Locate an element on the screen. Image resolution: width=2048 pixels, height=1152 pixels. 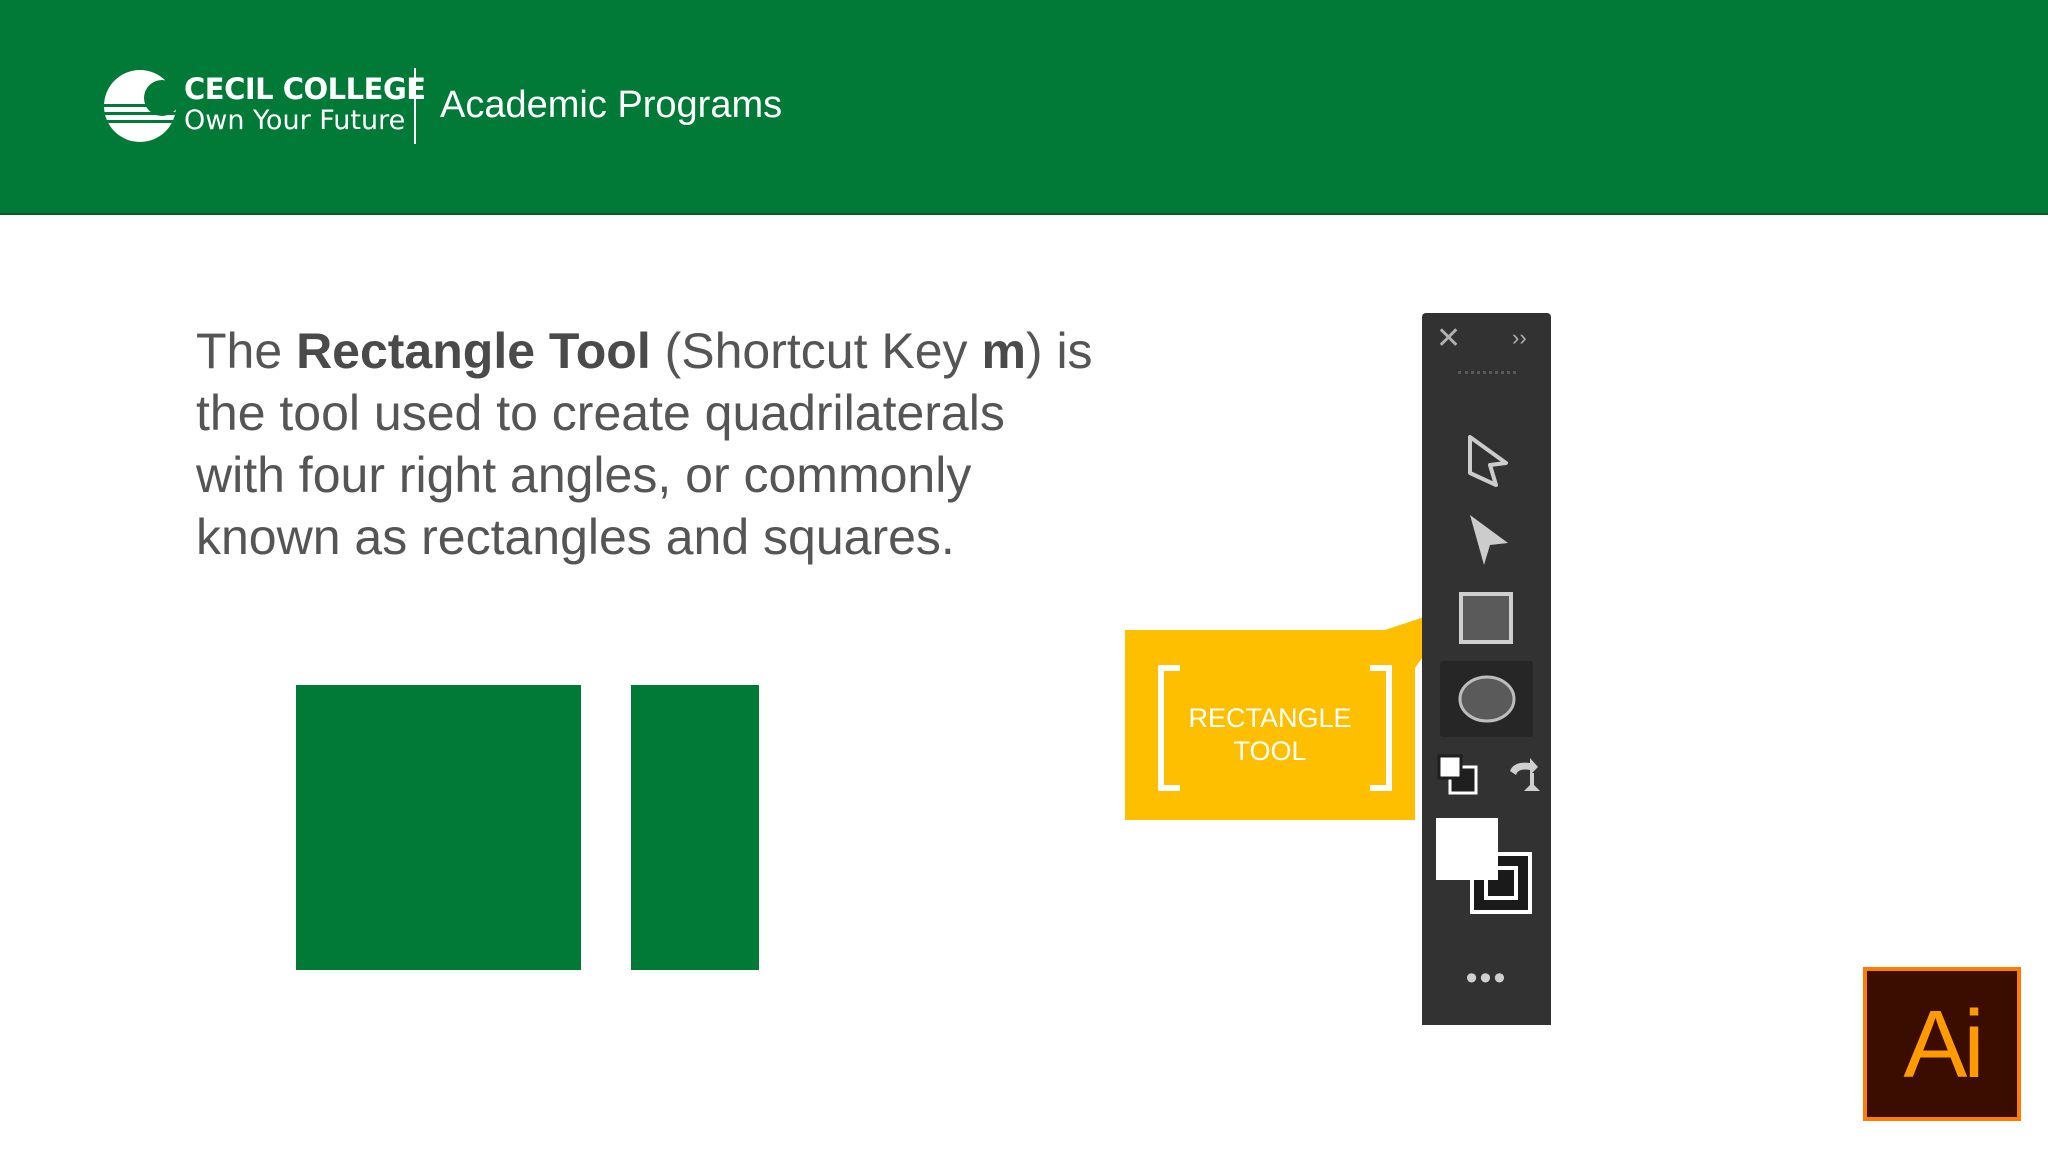
cecil-college-logo-icon is located at coordinates (140, 106).